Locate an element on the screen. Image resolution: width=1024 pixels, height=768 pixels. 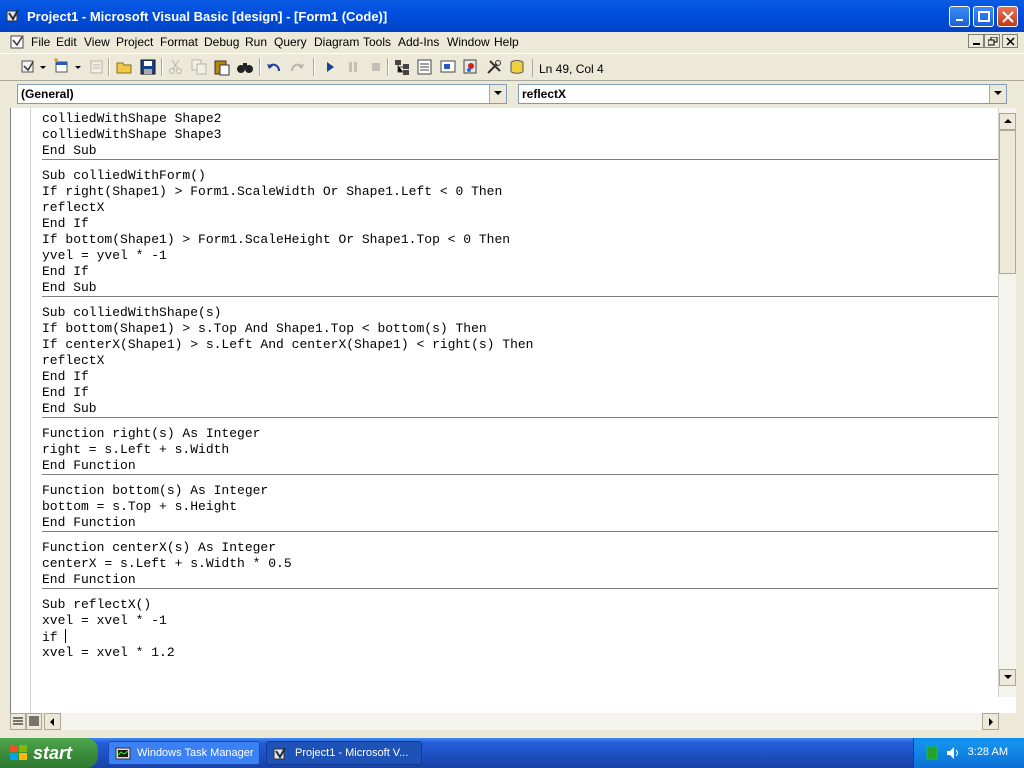
tray-app-icon is located at coordinates (932, 753).